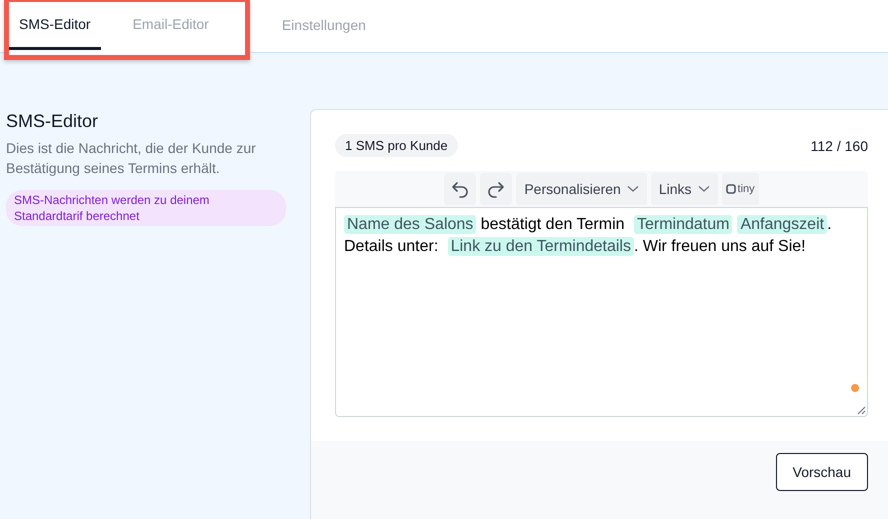 The image size is (888, 519). I want to click on tab: SMS-Editor, so click(55, 25).